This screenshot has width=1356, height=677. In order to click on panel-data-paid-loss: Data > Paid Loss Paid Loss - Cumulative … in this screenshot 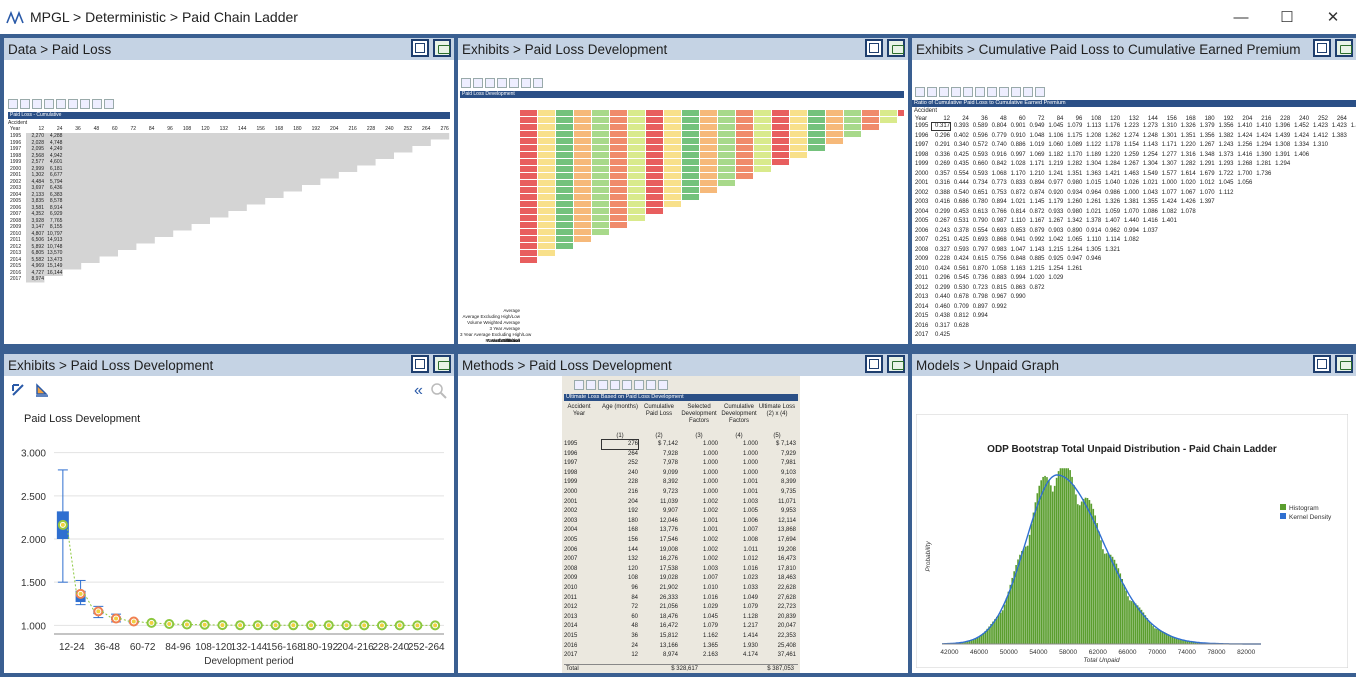, I will do `click(229, 191)`.